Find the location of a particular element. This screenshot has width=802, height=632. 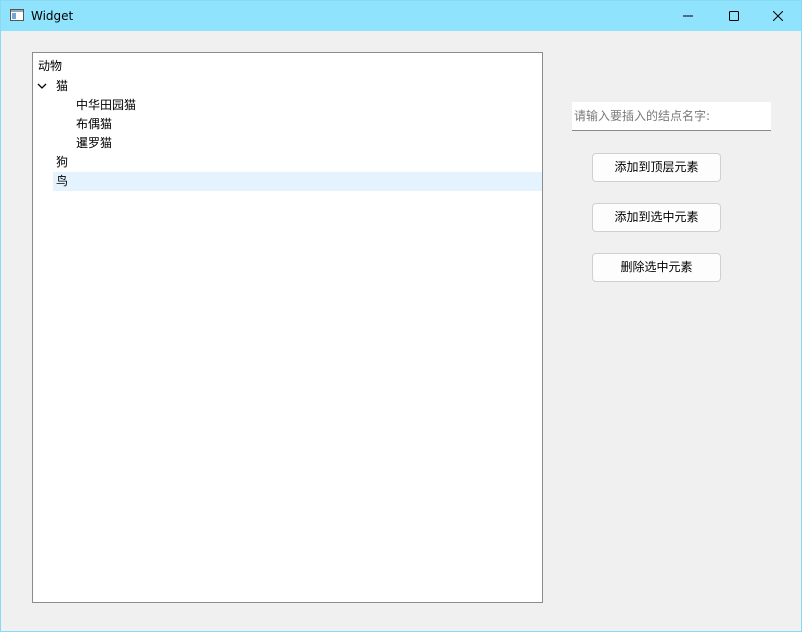

minimize-button is located at coordinates (688, 16).